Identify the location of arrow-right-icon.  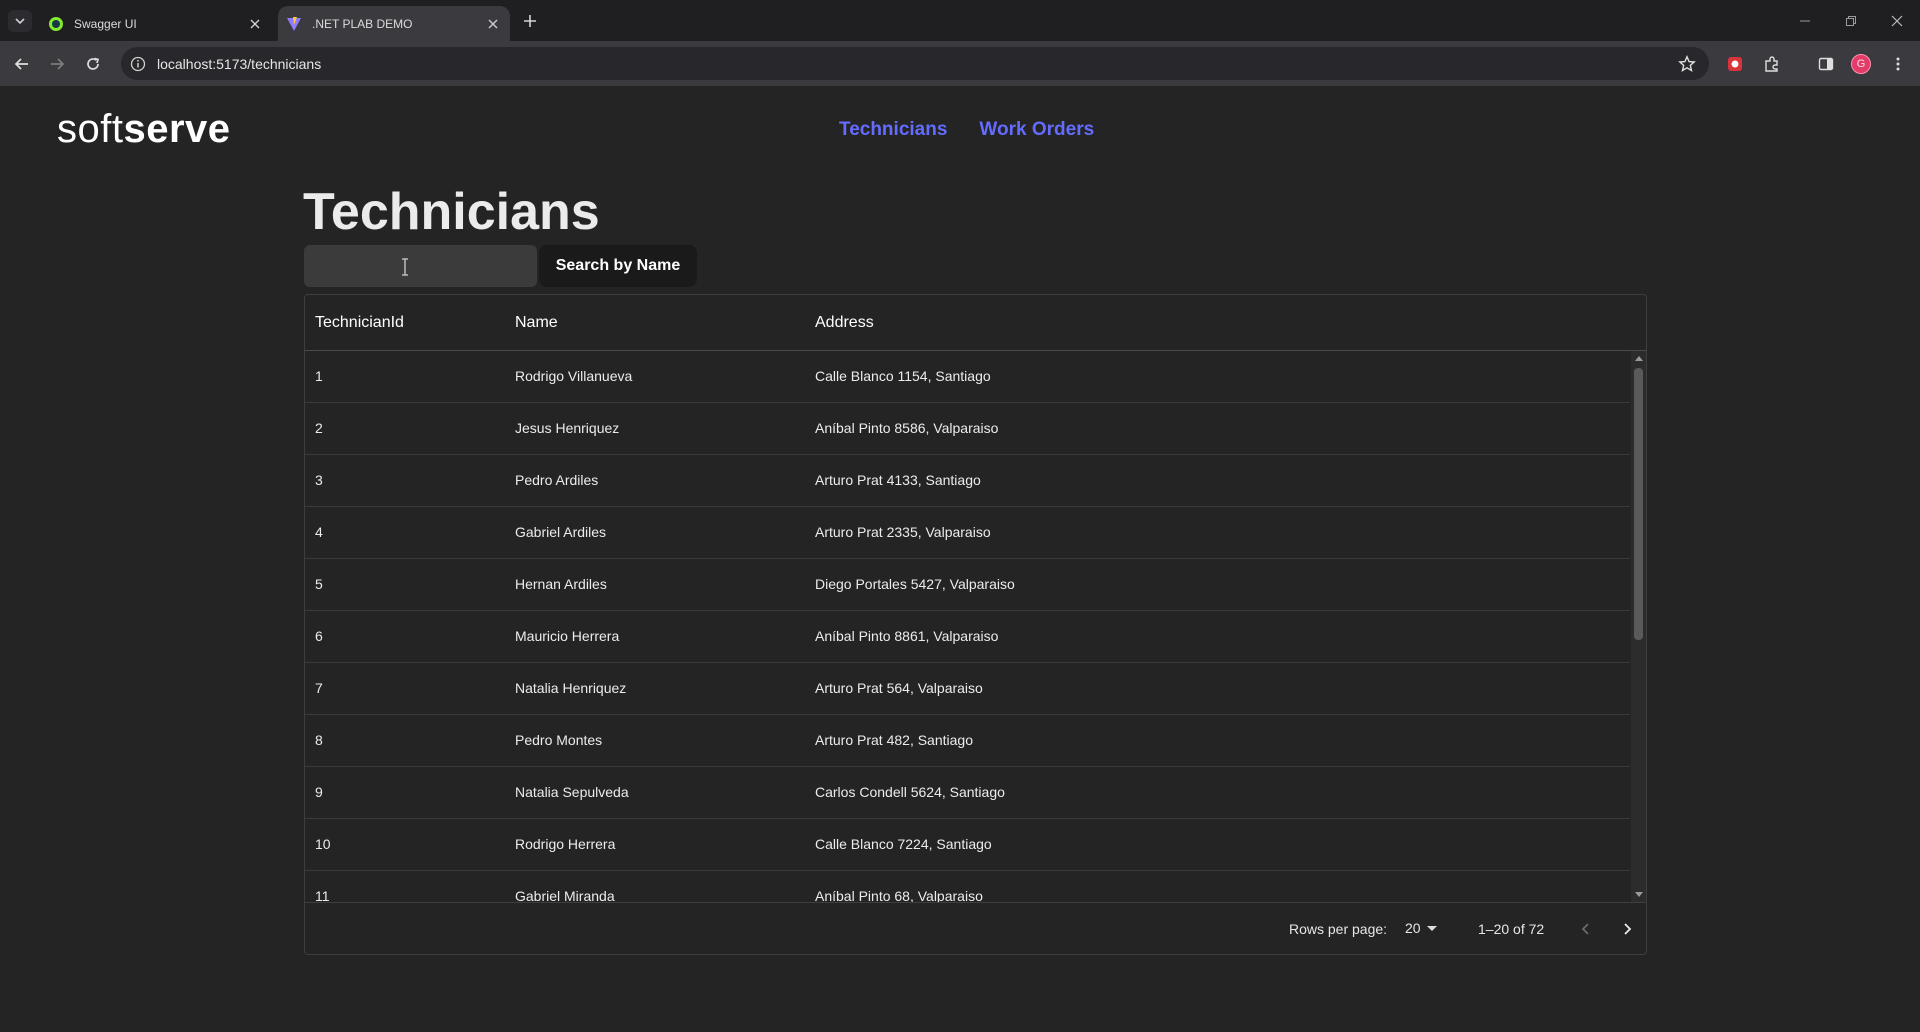
(58, 64).